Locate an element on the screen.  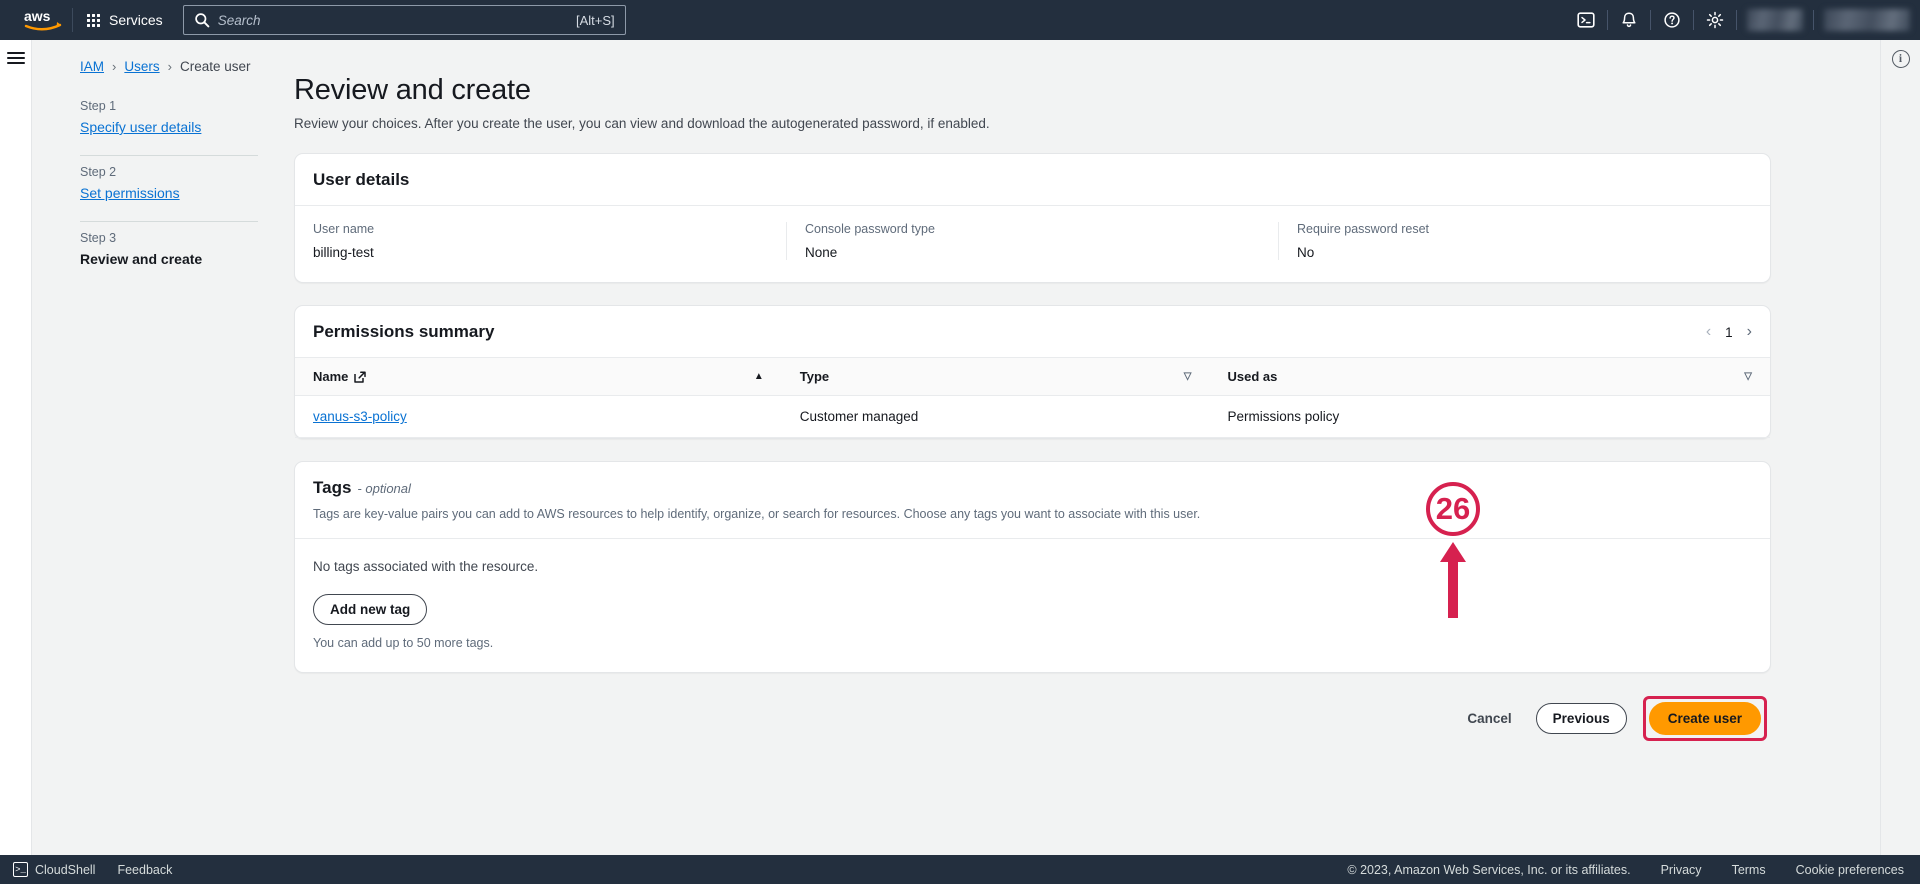
search-input: Search [Alt+S] is located at coordinates (404, 20).